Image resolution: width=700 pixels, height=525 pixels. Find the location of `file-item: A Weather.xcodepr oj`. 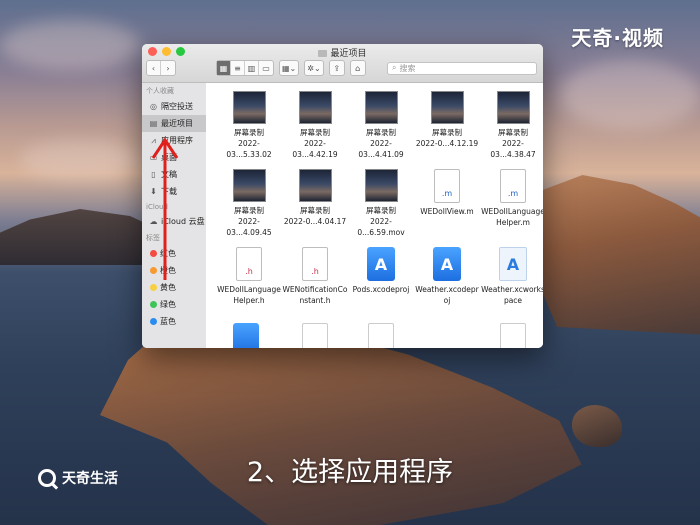

file-item: A Weather.xcodepr oj is located at coordinates (447, 276).